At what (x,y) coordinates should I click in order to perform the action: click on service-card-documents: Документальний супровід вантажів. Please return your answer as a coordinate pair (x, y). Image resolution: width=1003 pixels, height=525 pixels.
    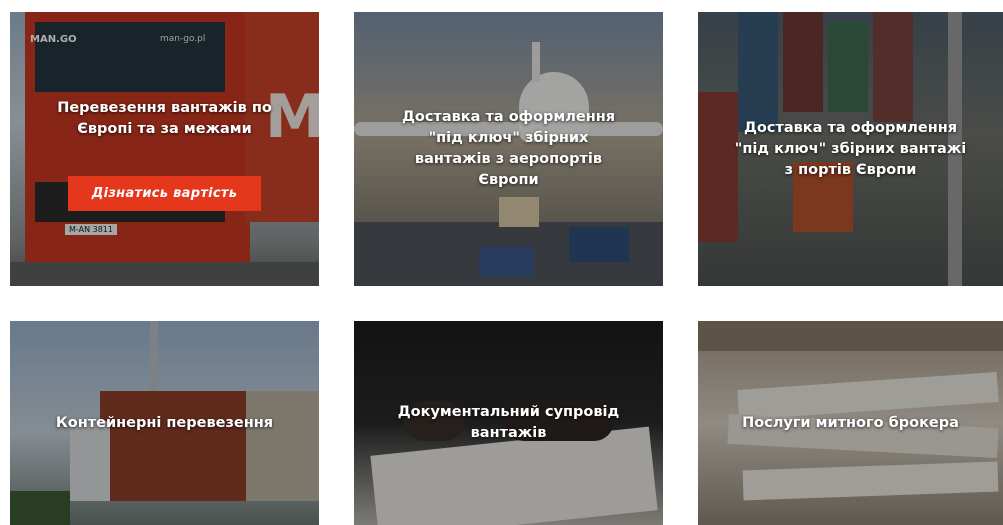
    Looking at the image, I should click on (508, 423).